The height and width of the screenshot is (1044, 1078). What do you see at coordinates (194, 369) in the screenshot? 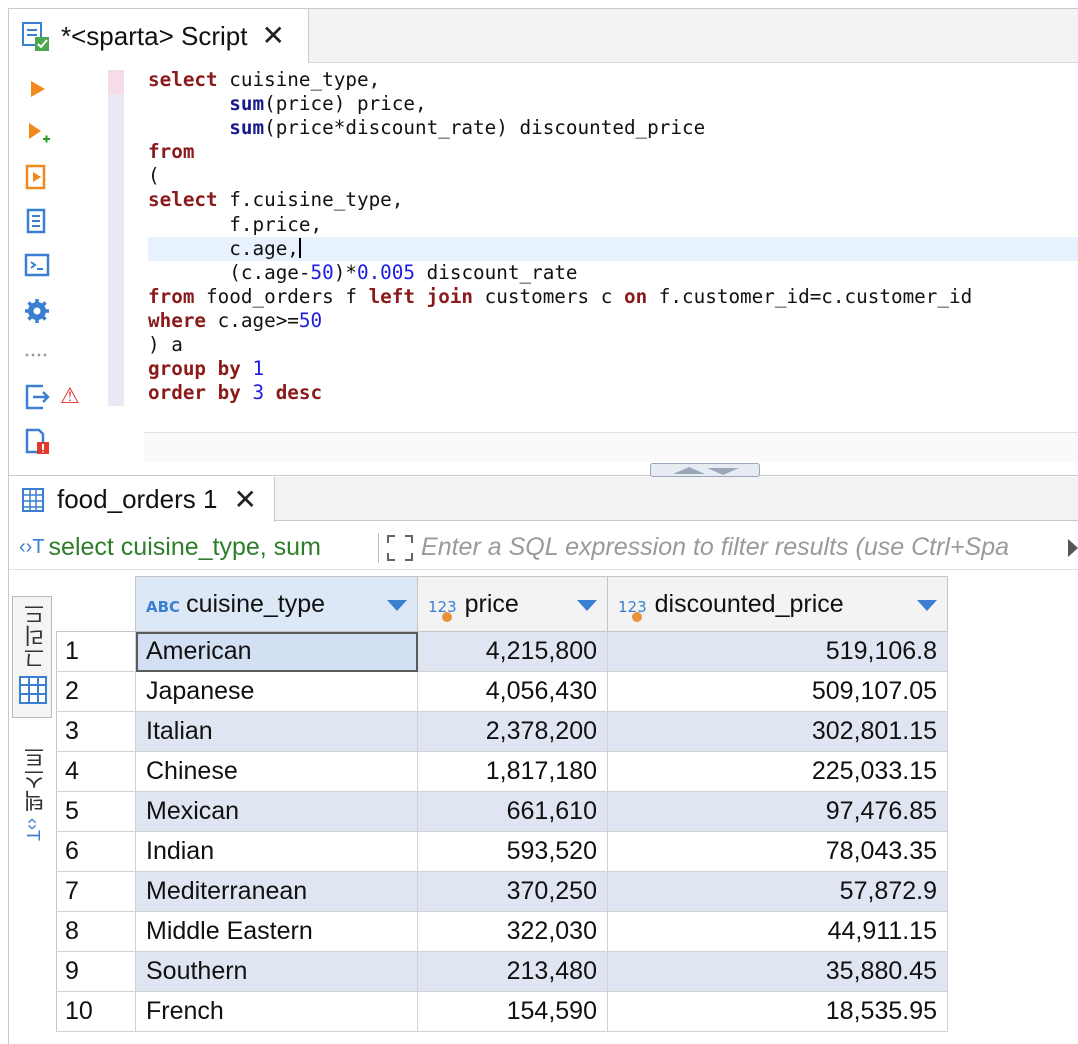
I see `code-token: group by` at bounding box center [194, 369].